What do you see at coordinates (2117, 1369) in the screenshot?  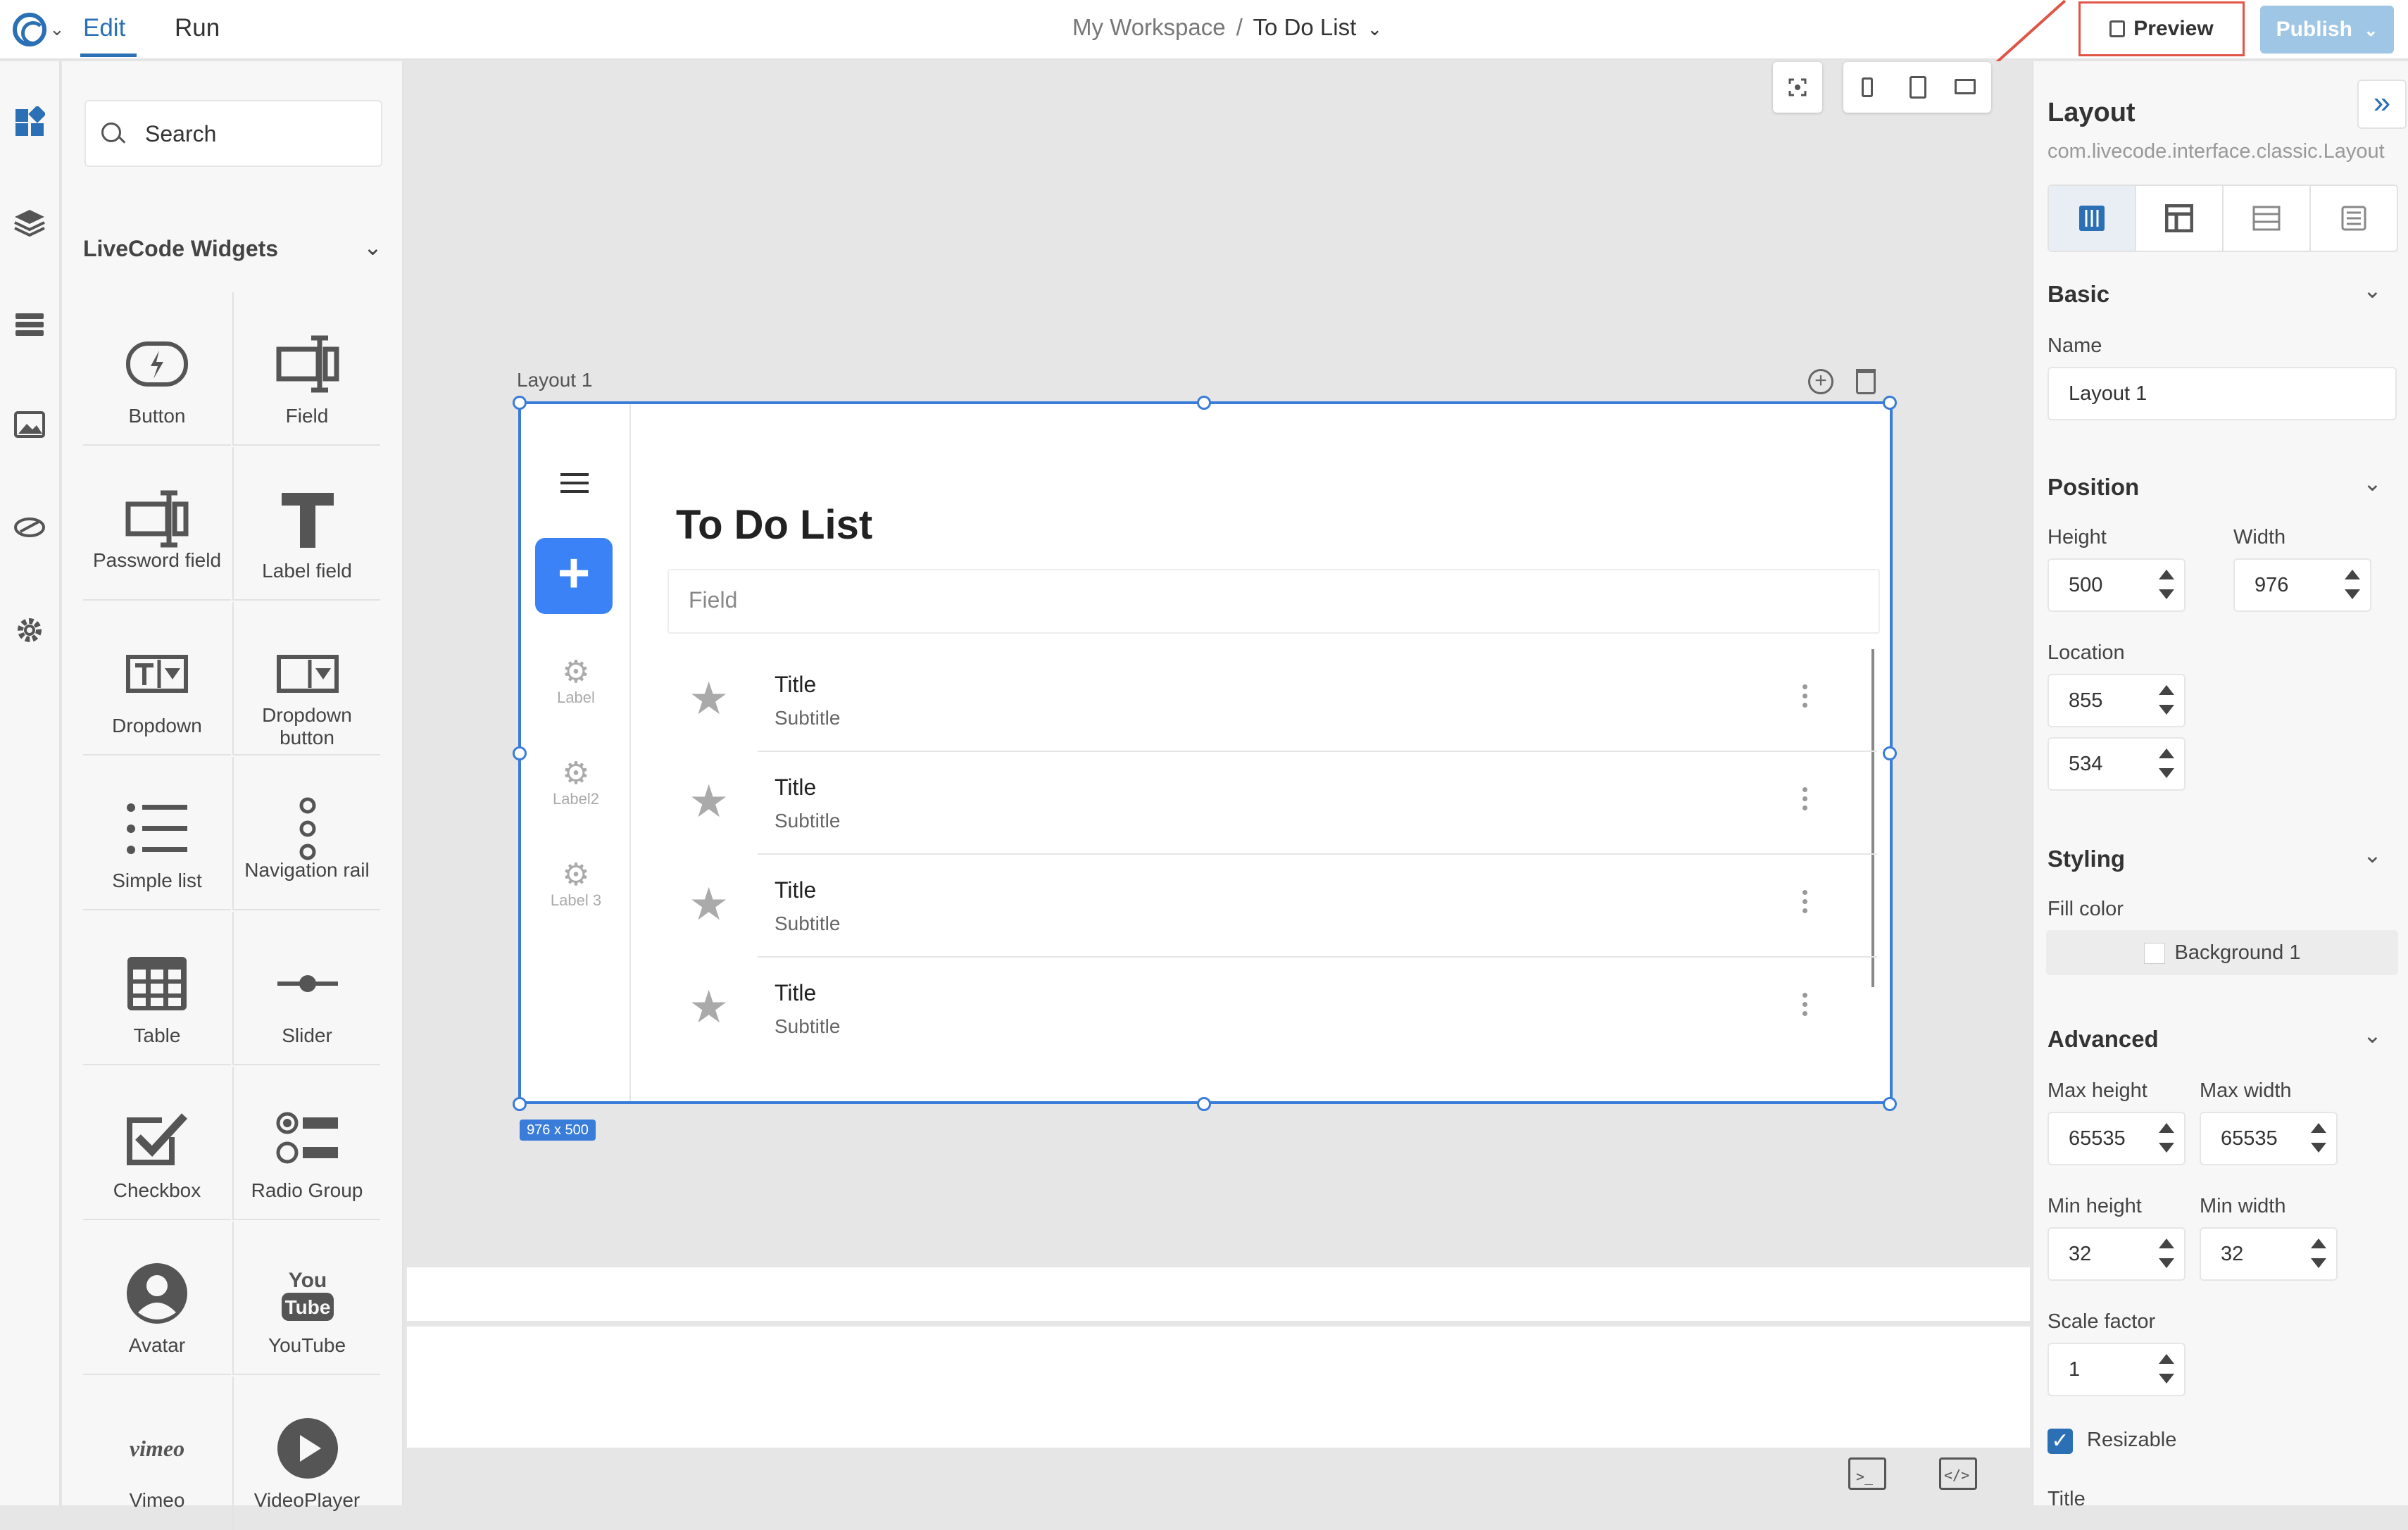 I see `scale-factor-stepper: 1` at bounding box center [2117, 1369].